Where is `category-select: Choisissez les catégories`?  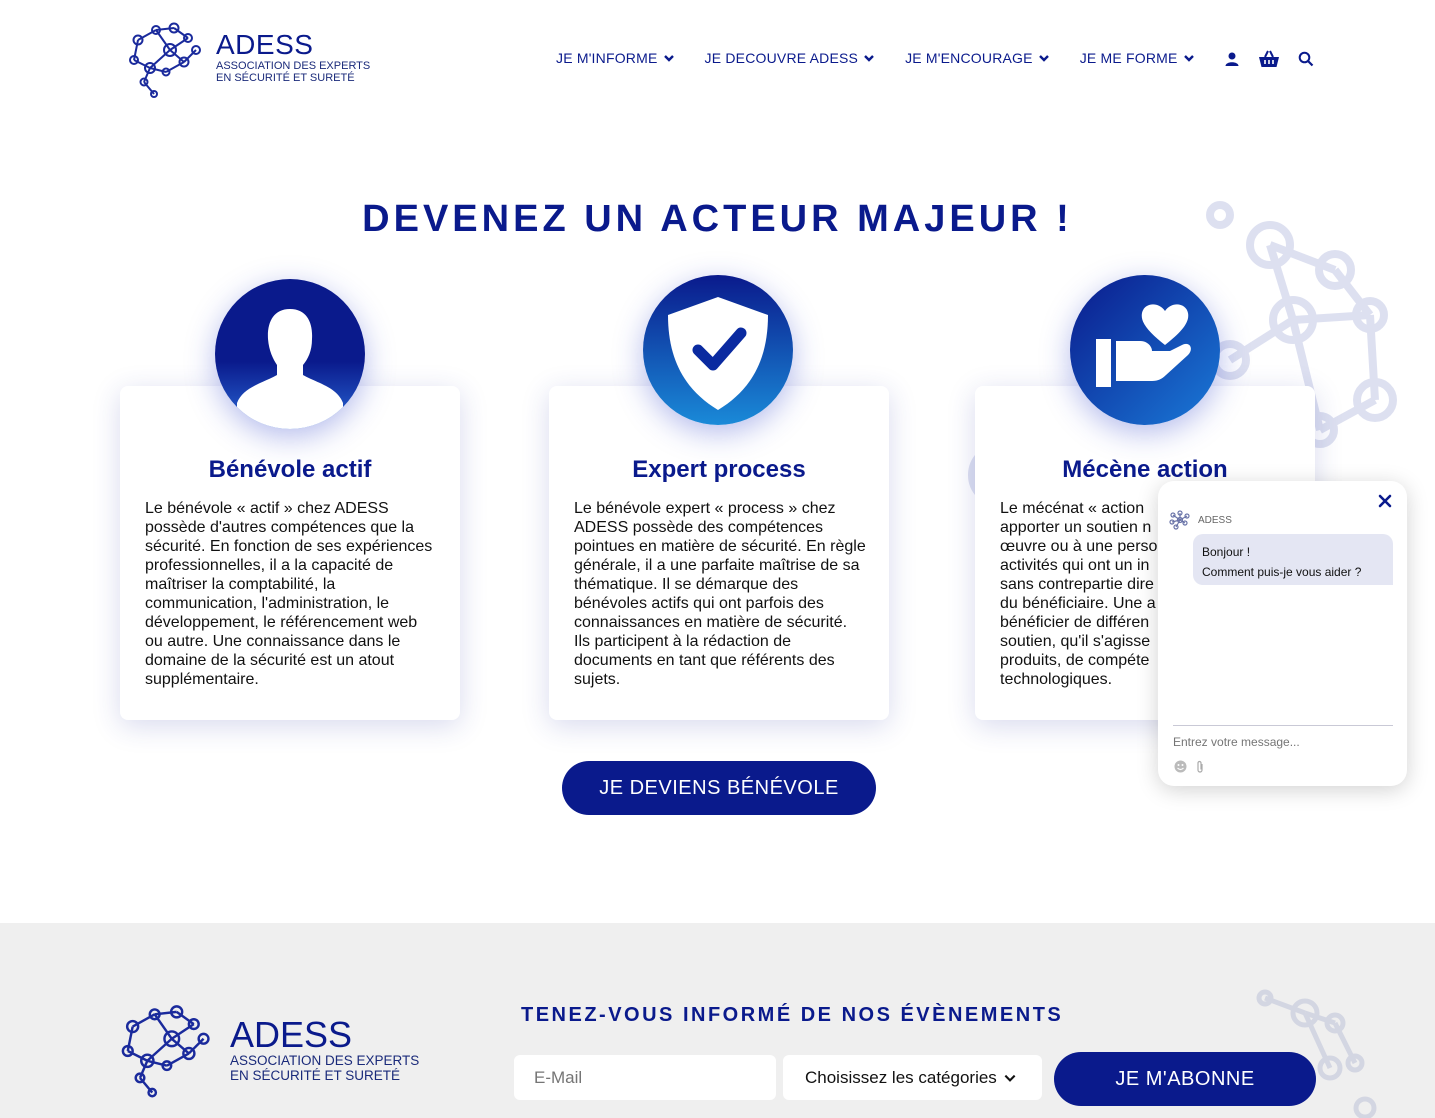
category-select: Choisissez les catégories is located at coordinates (912, 1077).